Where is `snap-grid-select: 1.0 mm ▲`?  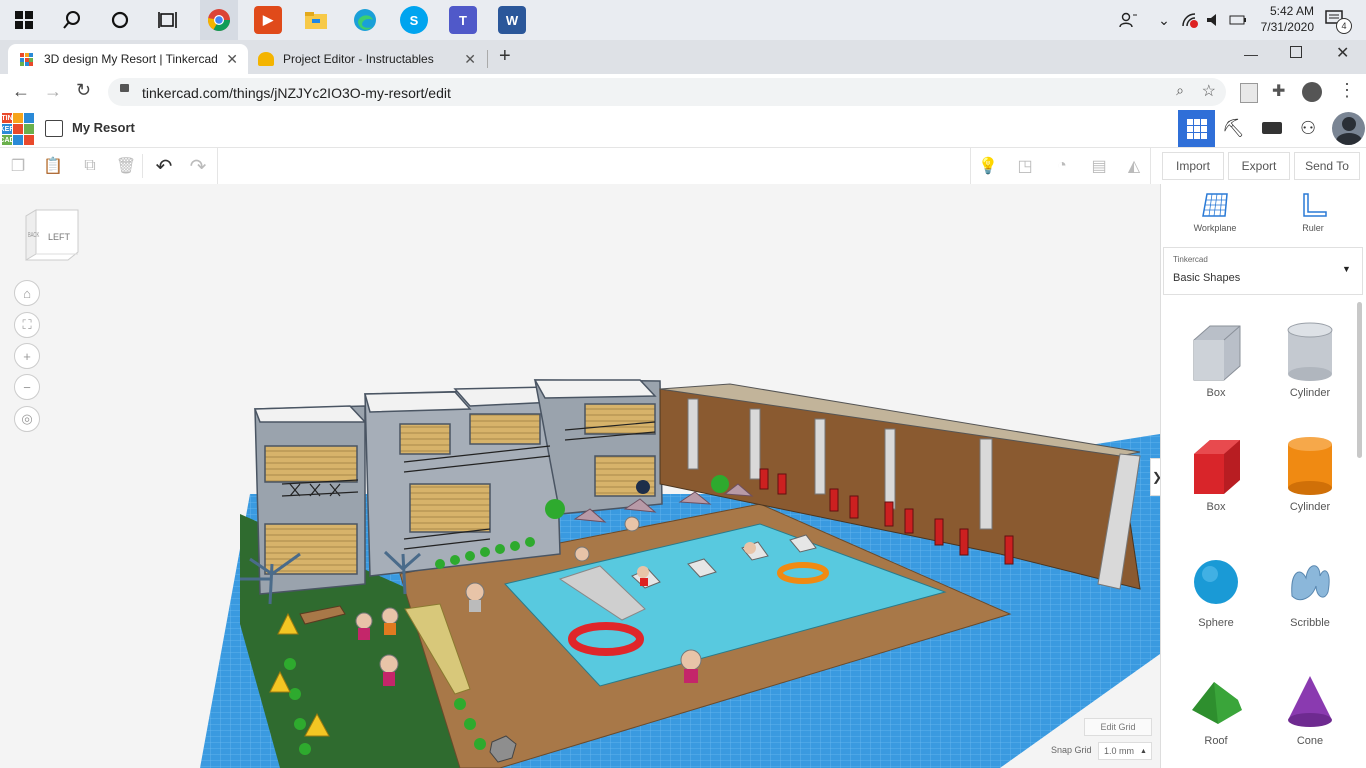
snap-grid-select: 1.0 mm ▲ is located at coordinates (1125, 751).